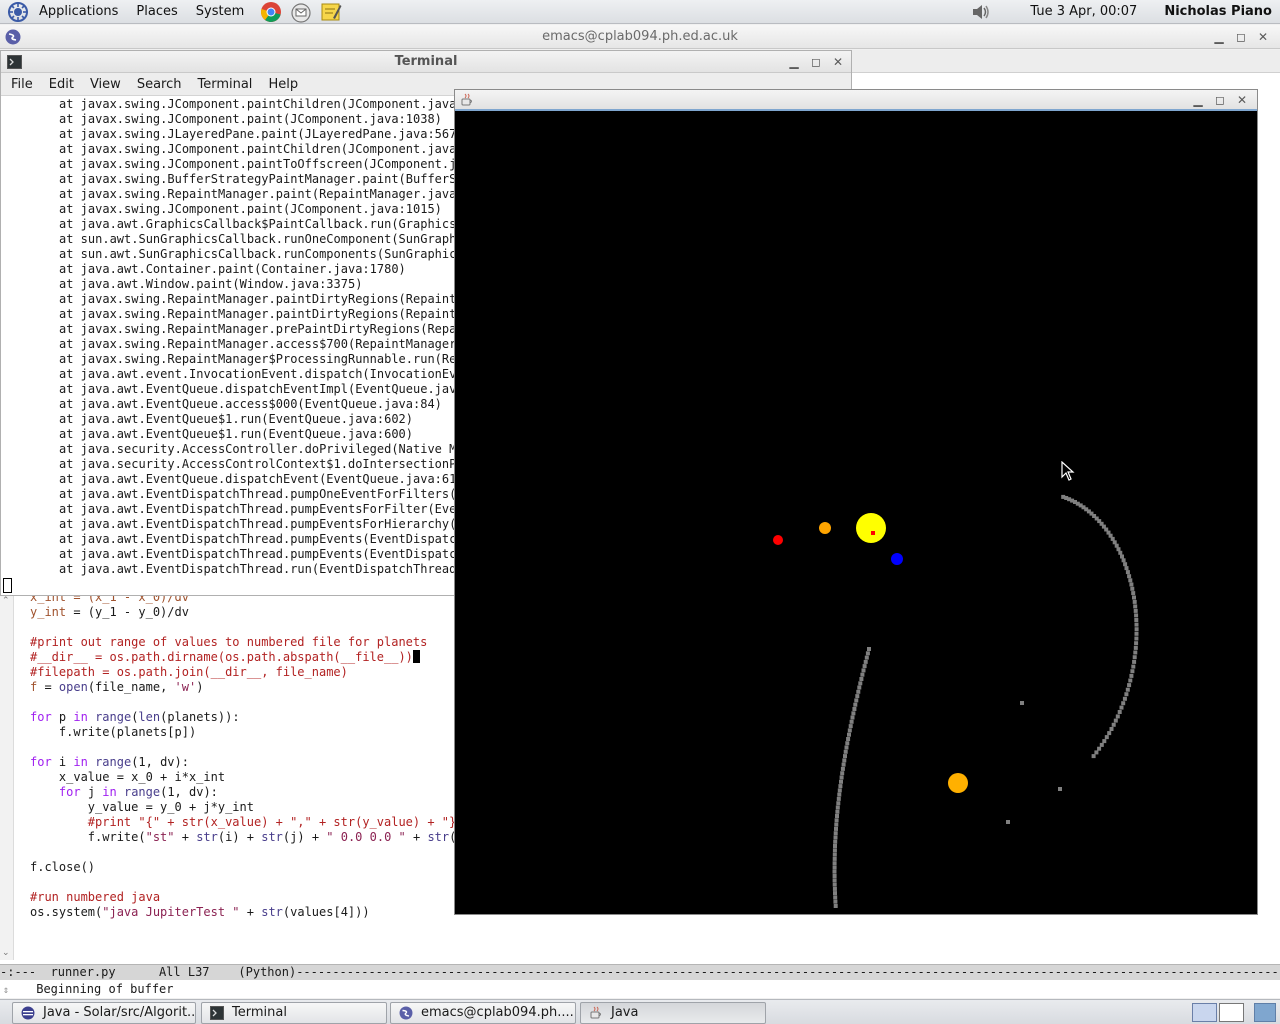  I want to click on code-token: str, so click(438, 837).